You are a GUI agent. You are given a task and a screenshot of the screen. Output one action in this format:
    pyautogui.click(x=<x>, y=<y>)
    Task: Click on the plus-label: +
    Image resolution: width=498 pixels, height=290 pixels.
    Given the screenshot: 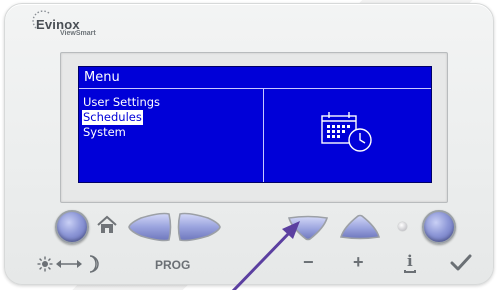 What is the action you would take?
    pyautogui.click(x=358, y=262)
    